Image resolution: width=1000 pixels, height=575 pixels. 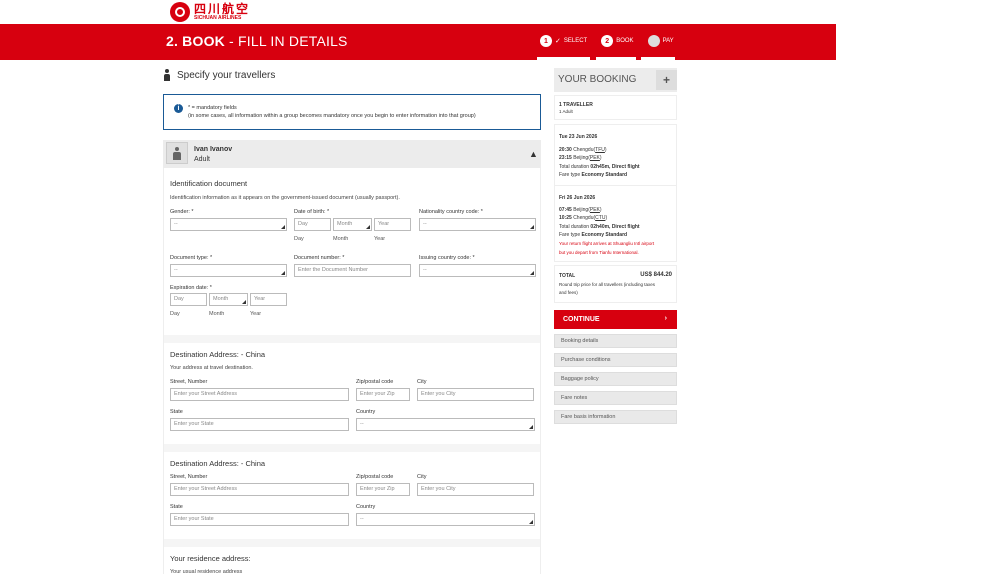 I want to click on traveller-header: Ivan Ivanov Adult ▲, so click(x=352, y=154).